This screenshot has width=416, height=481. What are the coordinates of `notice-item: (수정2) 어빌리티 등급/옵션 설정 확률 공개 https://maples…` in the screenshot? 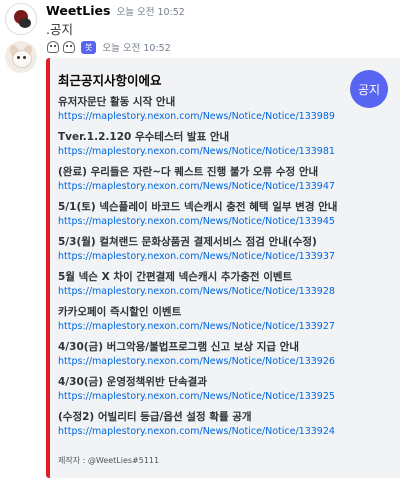 It's located at (208, 426).